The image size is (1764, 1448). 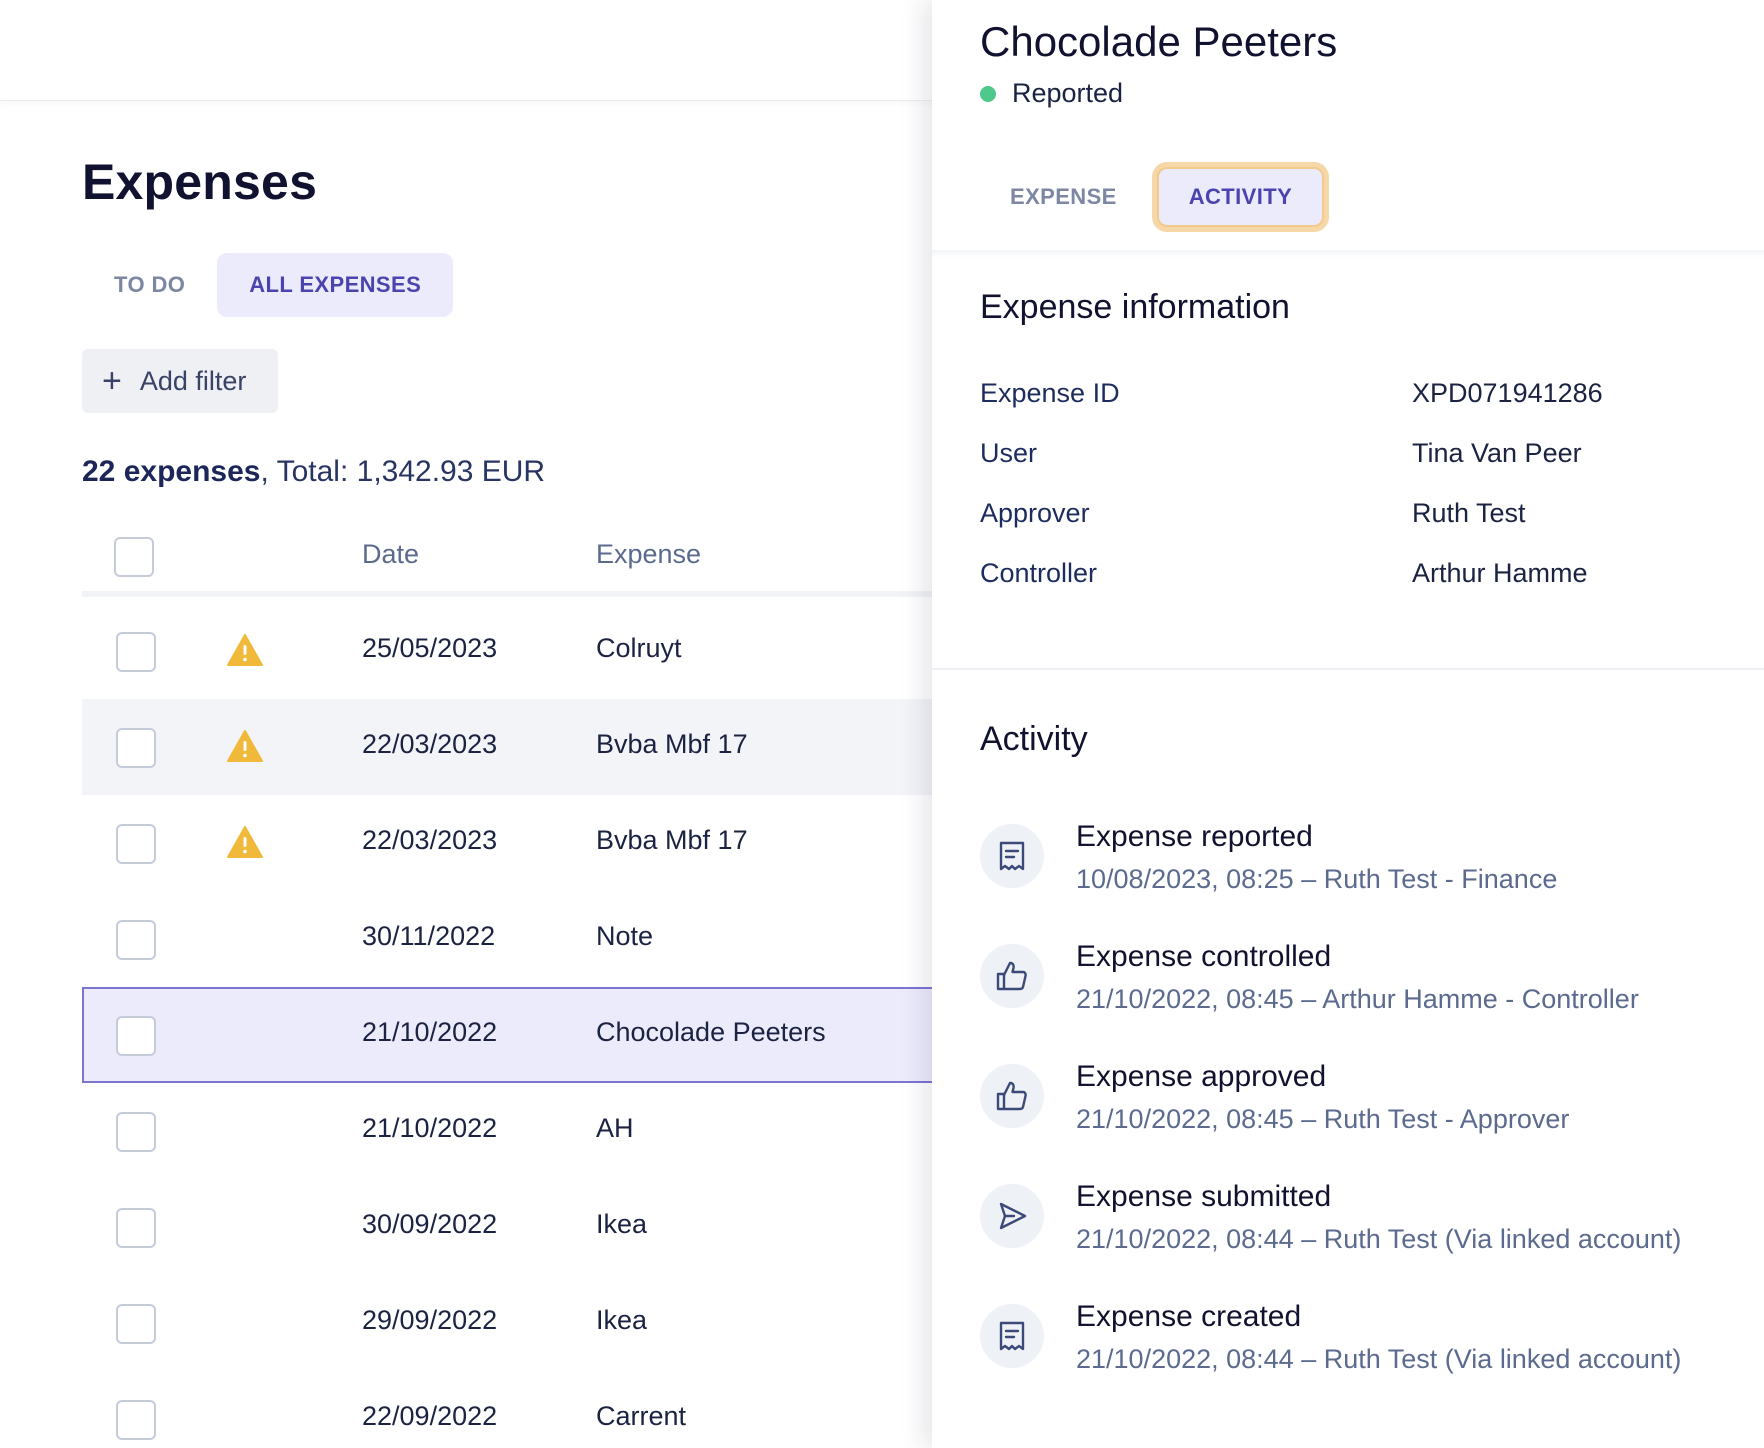 I want to click on table-row-selected: 21/10/2022 Chocolade Peeters, so click(x=508, y=1035).